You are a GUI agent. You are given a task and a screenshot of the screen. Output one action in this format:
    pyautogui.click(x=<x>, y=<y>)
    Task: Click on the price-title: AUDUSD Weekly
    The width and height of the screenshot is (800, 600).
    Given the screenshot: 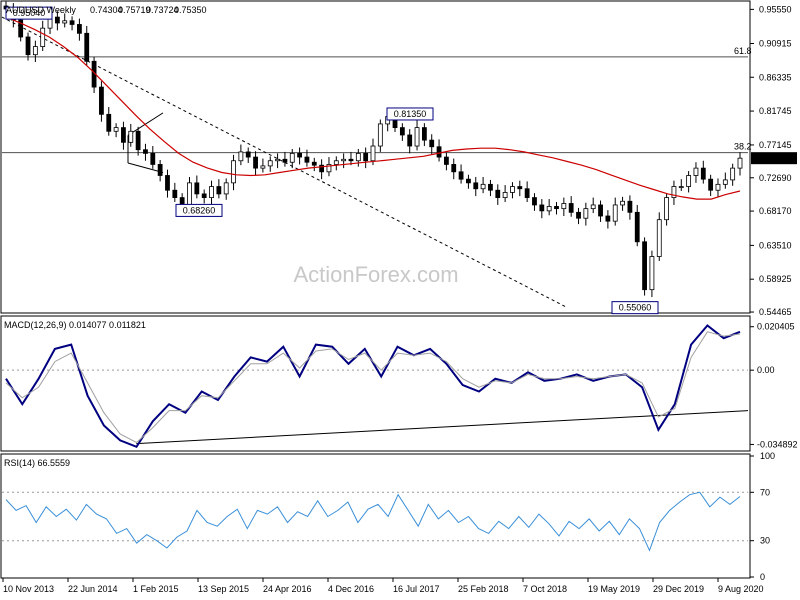 What is the action you would take?
    pyautogui.click(x=41, y=10)
    